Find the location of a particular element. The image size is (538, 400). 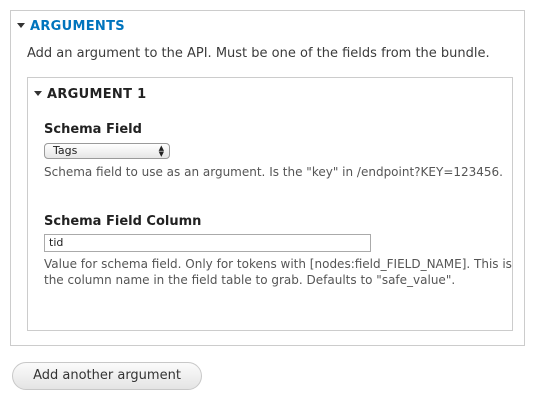

arguments-legend: ARGUMENTS is located at coordinates (71, 26).